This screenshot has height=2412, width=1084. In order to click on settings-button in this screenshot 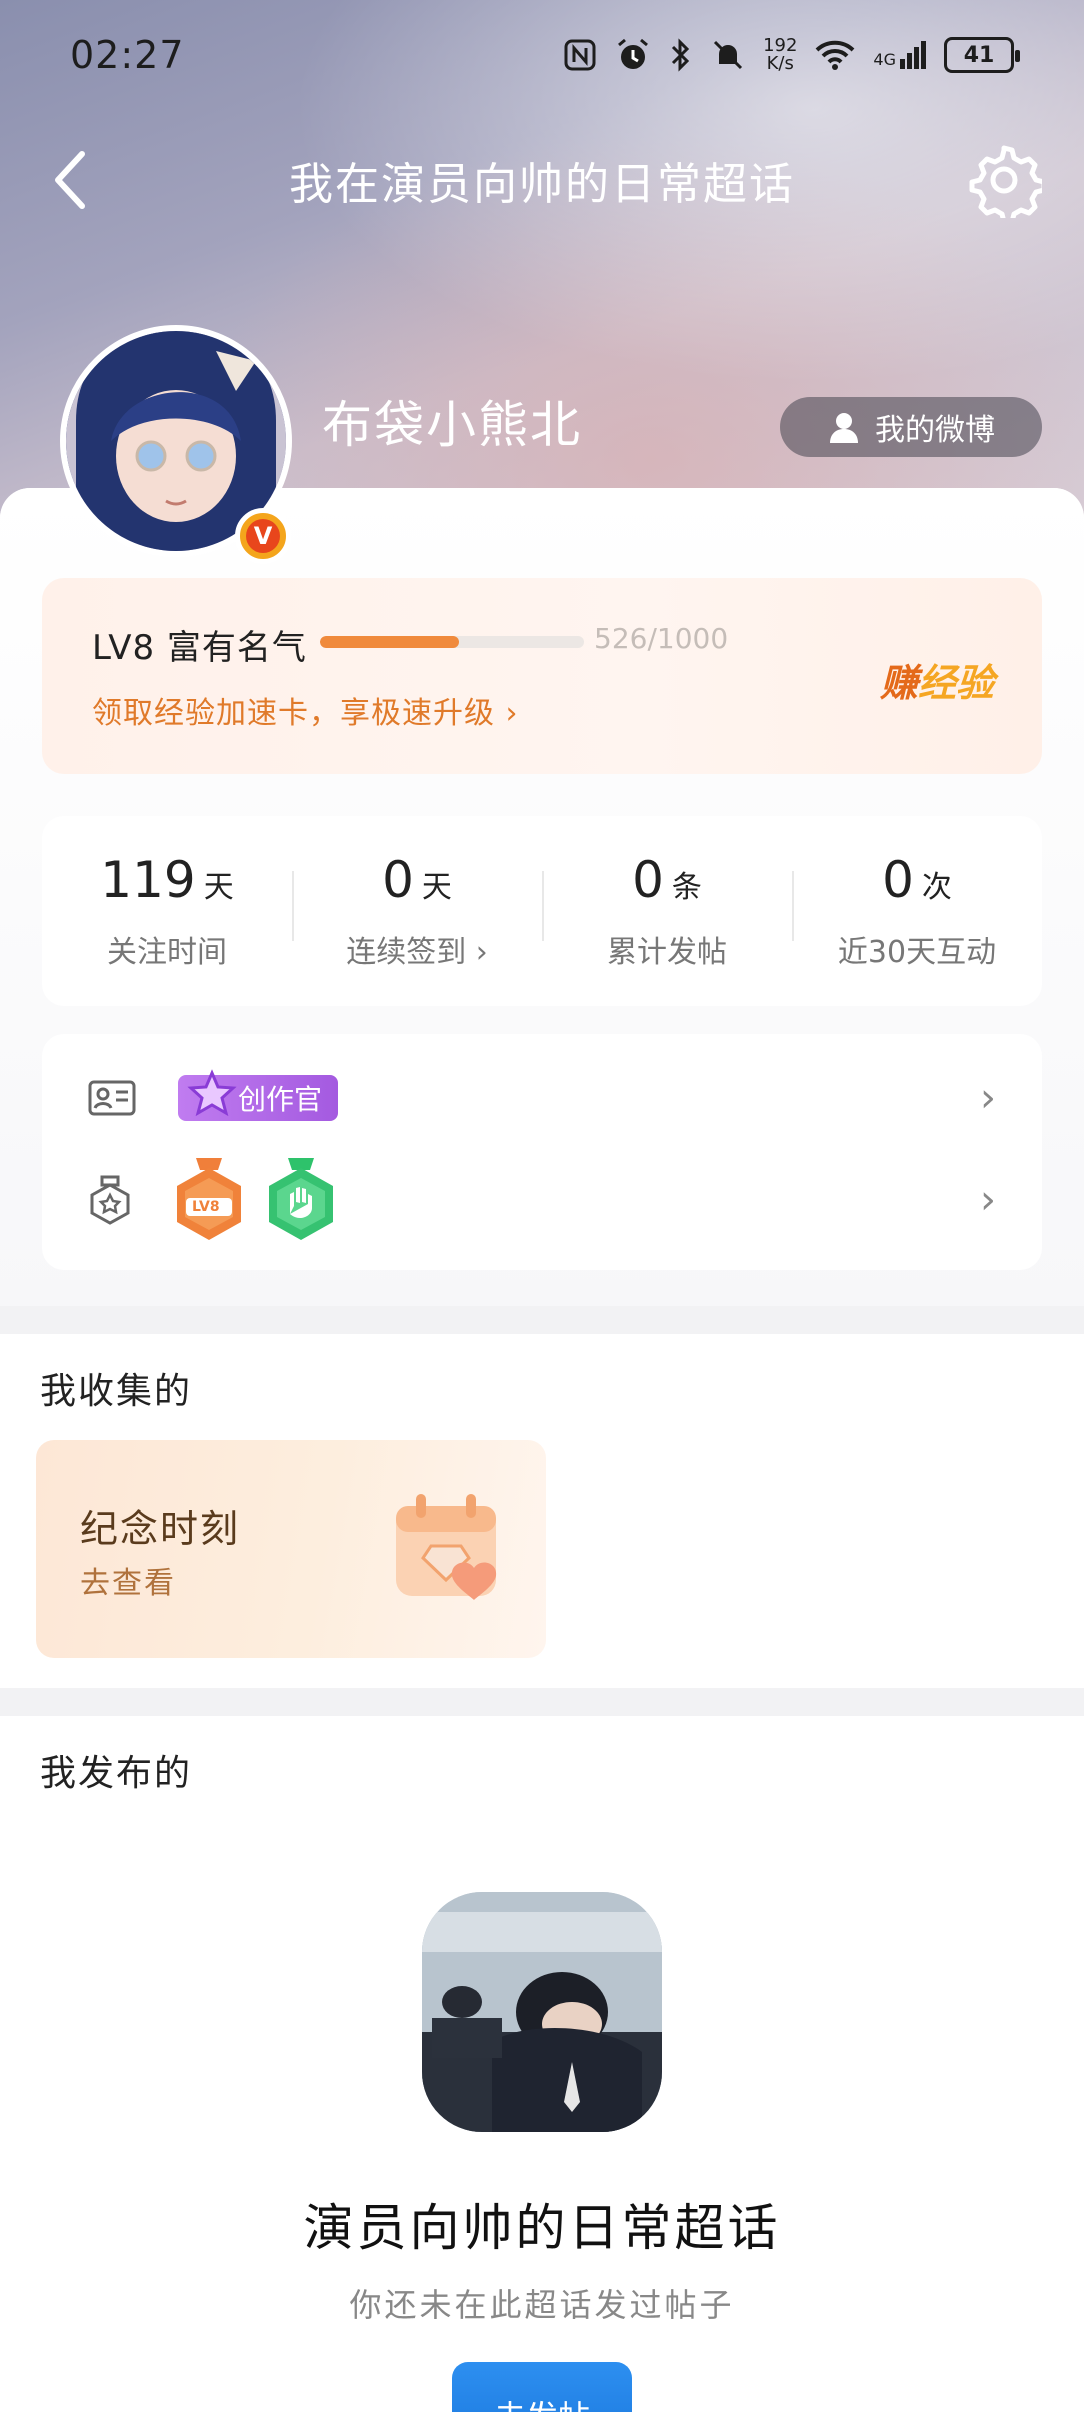, I will do `click(1006, 183)`.